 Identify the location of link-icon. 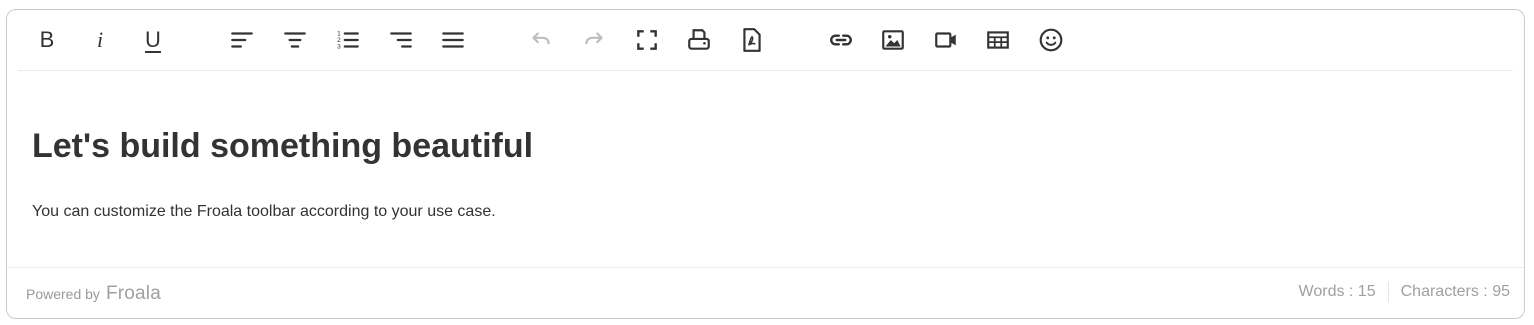
(841, 40).